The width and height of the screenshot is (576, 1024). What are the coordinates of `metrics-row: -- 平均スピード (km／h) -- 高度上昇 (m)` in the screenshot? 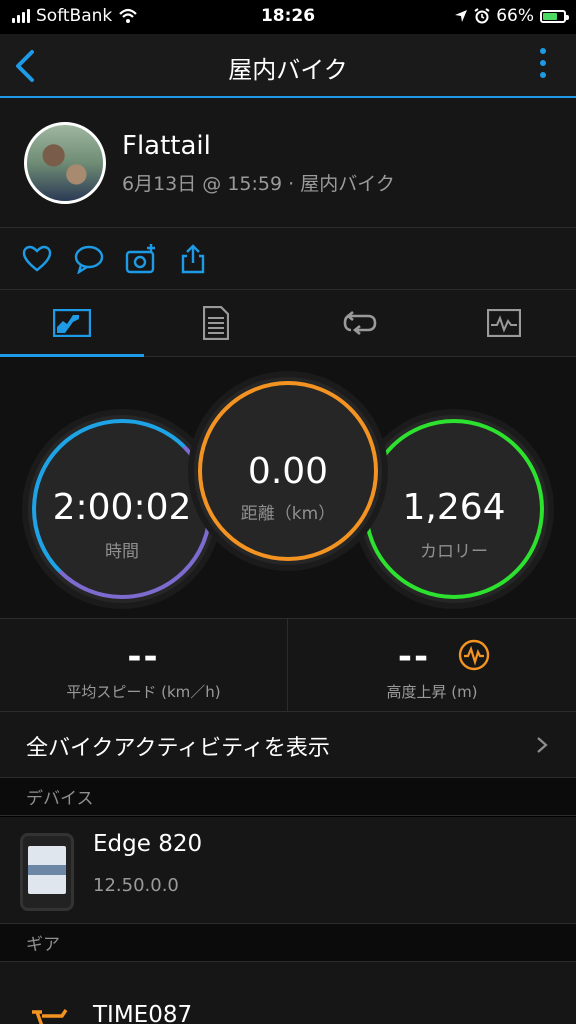 It's located at (288, 665).